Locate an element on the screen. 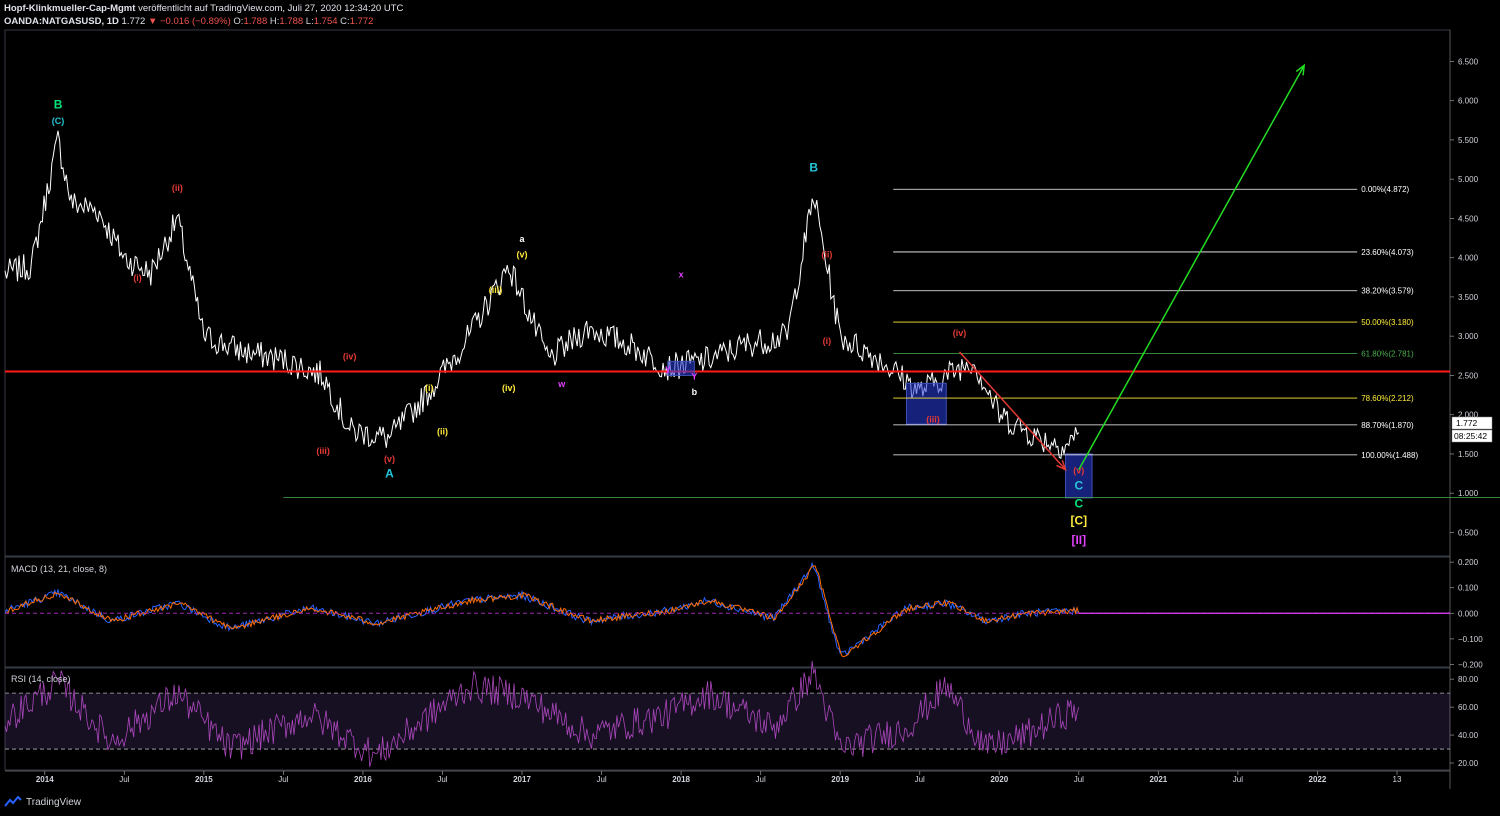  wave-label: [C] is located at coordinates (1078, 521).